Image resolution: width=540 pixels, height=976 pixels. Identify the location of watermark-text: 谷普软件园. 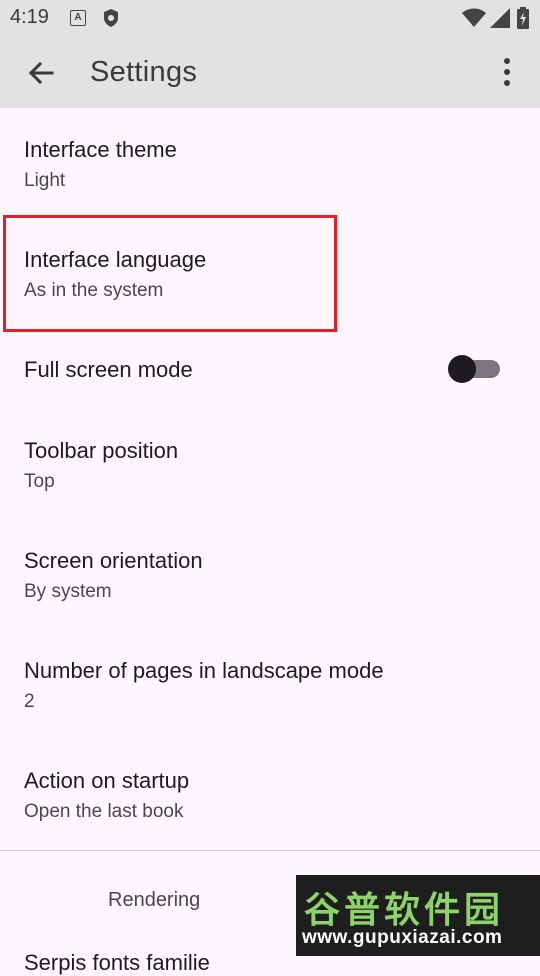
(404, 909).